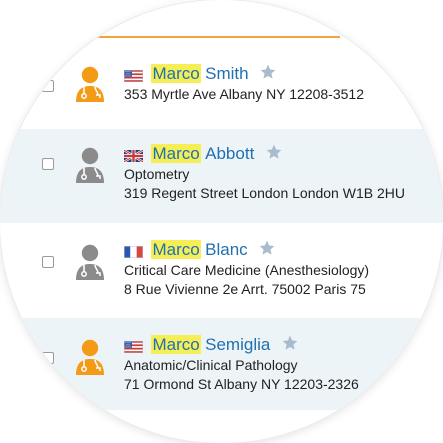 The image size is (443, 443). What do you see at coordinates (274, 345) in the screenshot?
I see `provider-title-line: Marco Semiglia` at bounding box center [274, 345].